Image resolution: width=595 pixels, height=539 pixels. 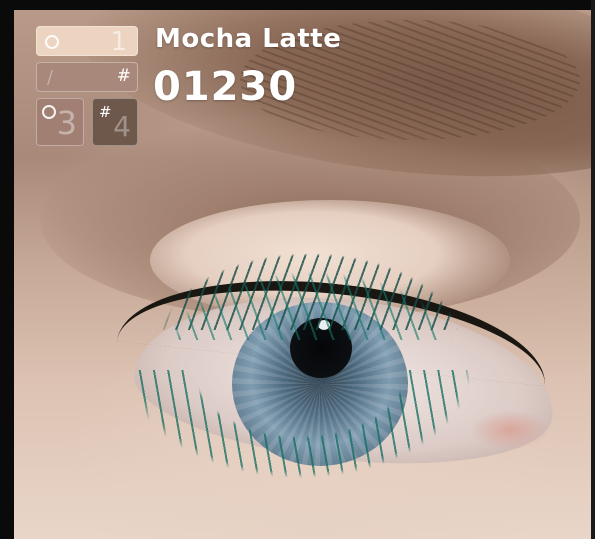 What do you see at coordinates (105, 112) in the screenshot?
I see `hash-icon: #` at bounding box center [105, 112].